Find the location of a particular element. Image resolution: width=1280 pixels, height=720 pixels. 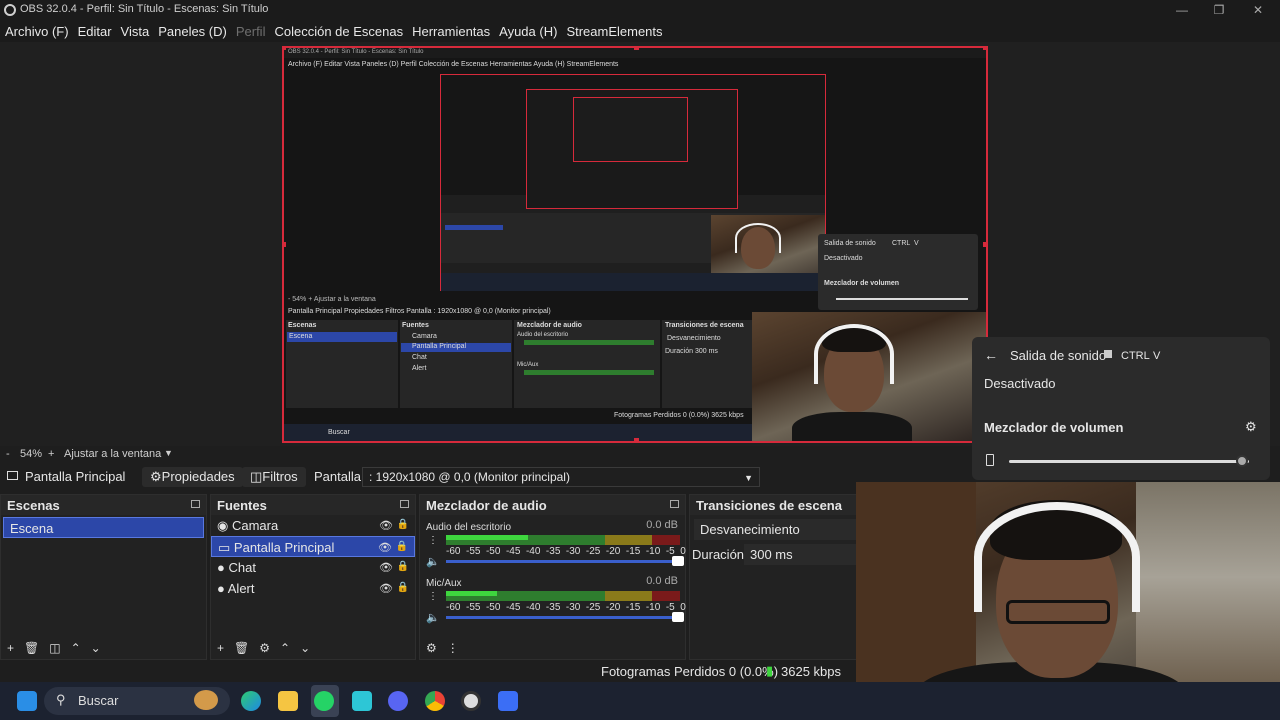

file-explorer-icon is located at coordinates (288, 701).